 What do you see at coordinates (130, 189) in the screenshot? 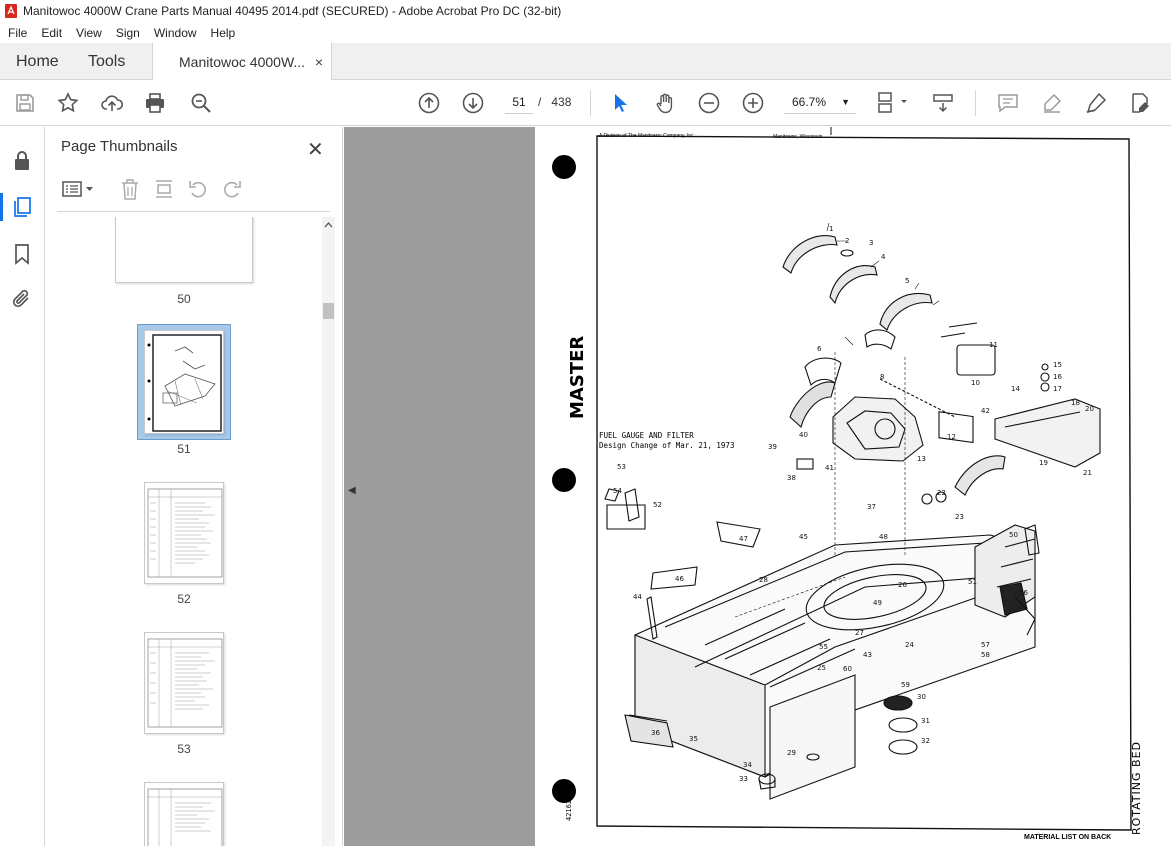
I see `delete-icon` at bounding box center [130, 189].